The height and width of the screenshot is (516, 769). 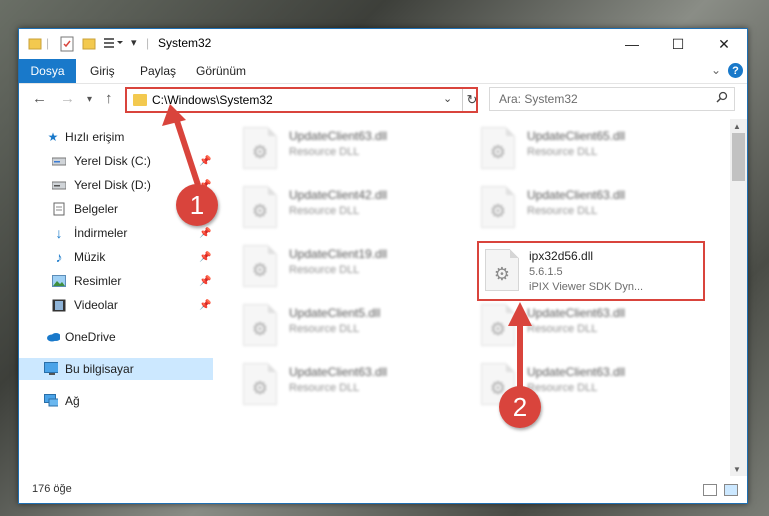 I want to click on annotation-badge-1: 1, so click(x=197, y=205).